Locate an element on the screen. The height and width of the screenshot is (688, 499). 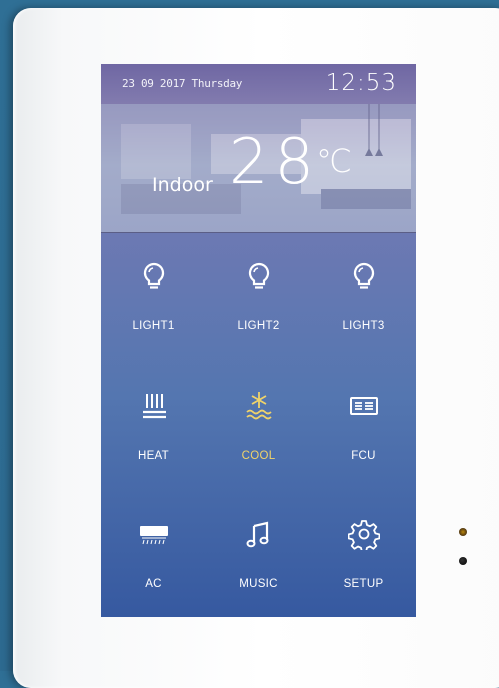
time-display: 12:53 is located at coordinates (361, 83).